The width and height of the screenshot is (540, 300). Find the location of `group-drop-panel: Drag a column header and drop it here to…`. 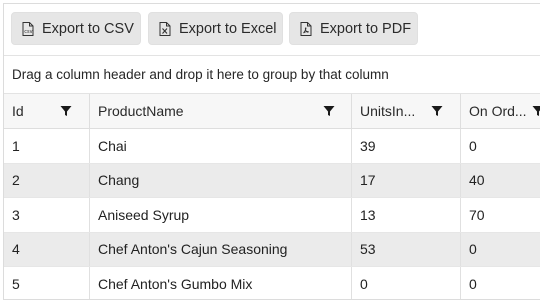

group-drop-panel: Drag a column header and drop it here to… is located at coordinates (272, 74).